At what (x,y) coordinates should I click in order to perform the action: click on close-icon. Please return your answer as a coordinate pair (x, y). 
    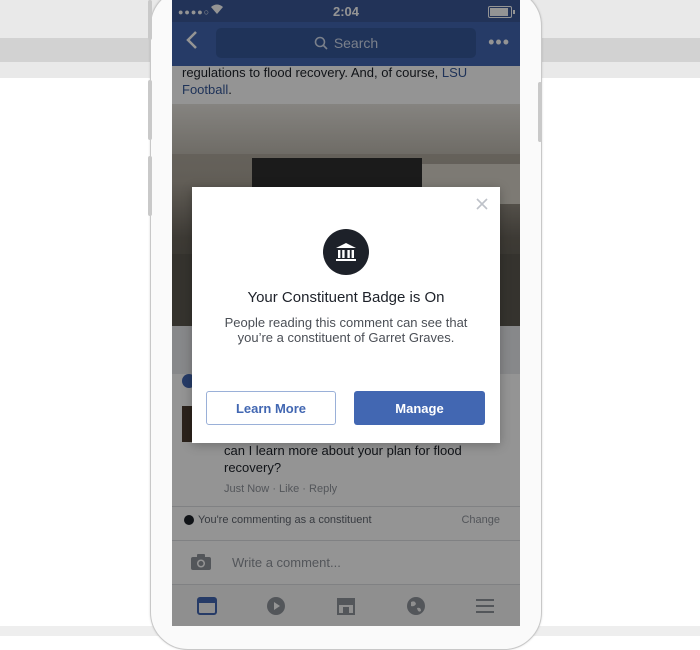
    Looking at the image, I should click on (482, 206).